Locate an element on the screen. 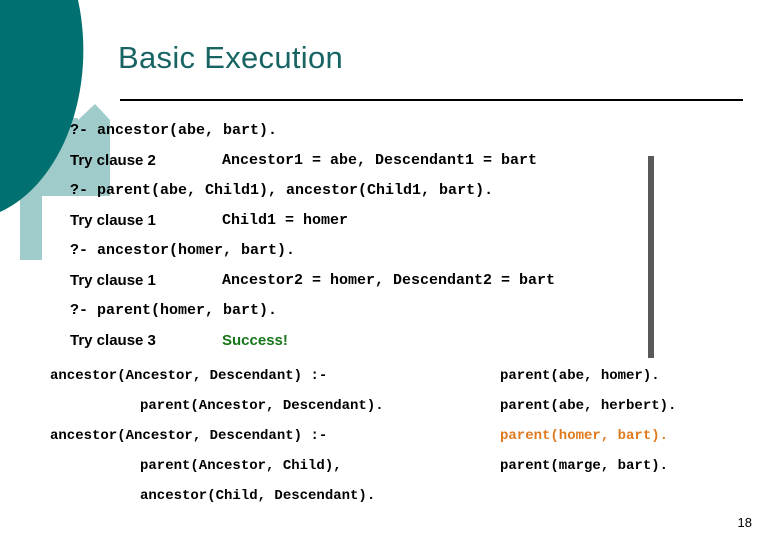 The width and height of the screenshot is (780, 540). trace-row: ?- ancestor(abe, bart). is located at coordinates (390, 137).